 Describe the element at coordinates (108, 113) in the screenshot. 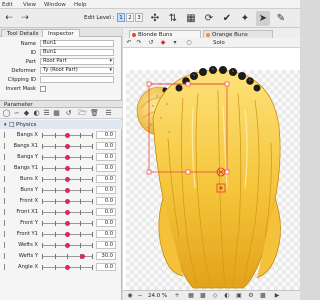

I see `menu-icon: ☰` at that location.